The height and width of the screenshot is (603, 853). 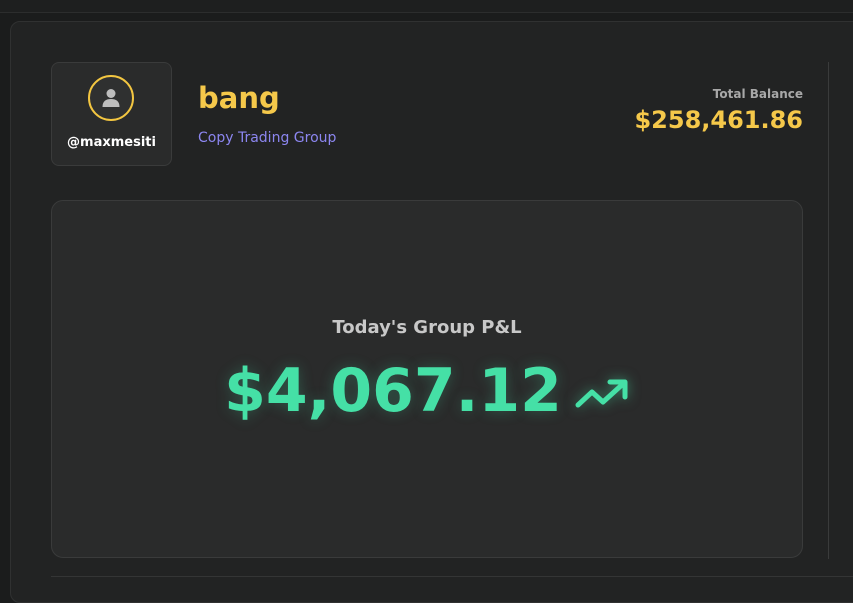 I want to click on group-type-link: Copy Trading Group, so click(x=267, y=138).